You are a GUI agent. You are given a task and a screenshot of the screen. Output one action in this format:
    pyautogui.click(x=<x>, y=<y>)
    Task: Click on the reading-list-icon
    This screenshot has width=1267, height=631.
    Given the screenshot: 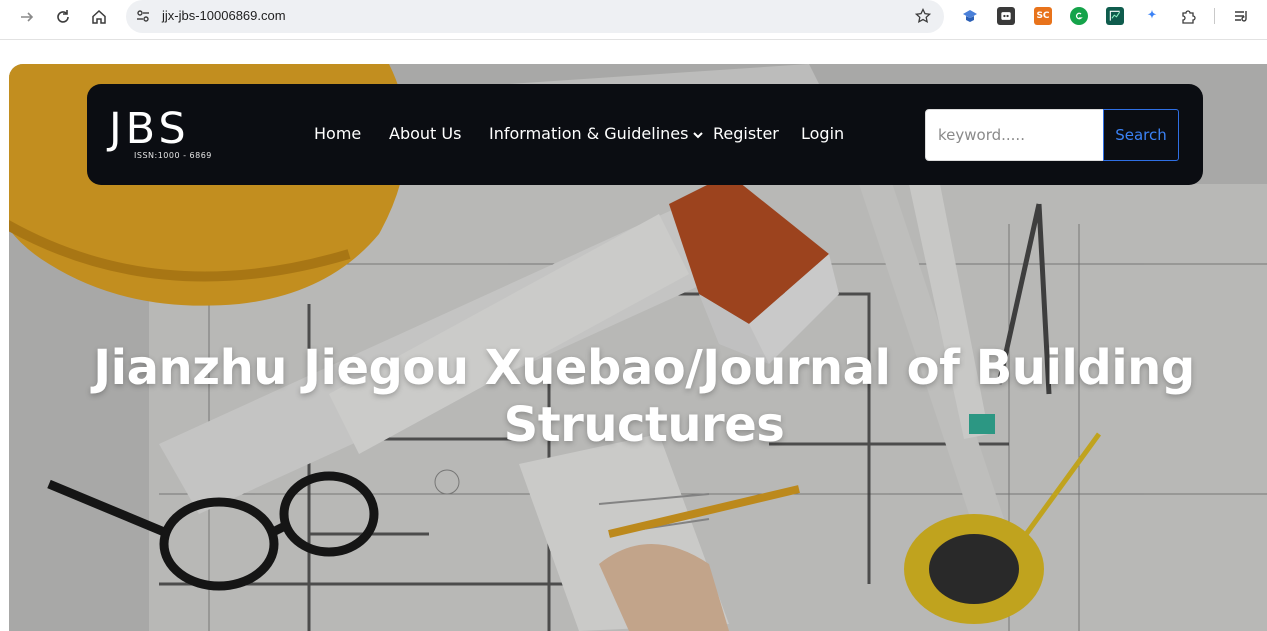 What is the action you would take?
    pyautogui.click(x=1241, y=16)
    